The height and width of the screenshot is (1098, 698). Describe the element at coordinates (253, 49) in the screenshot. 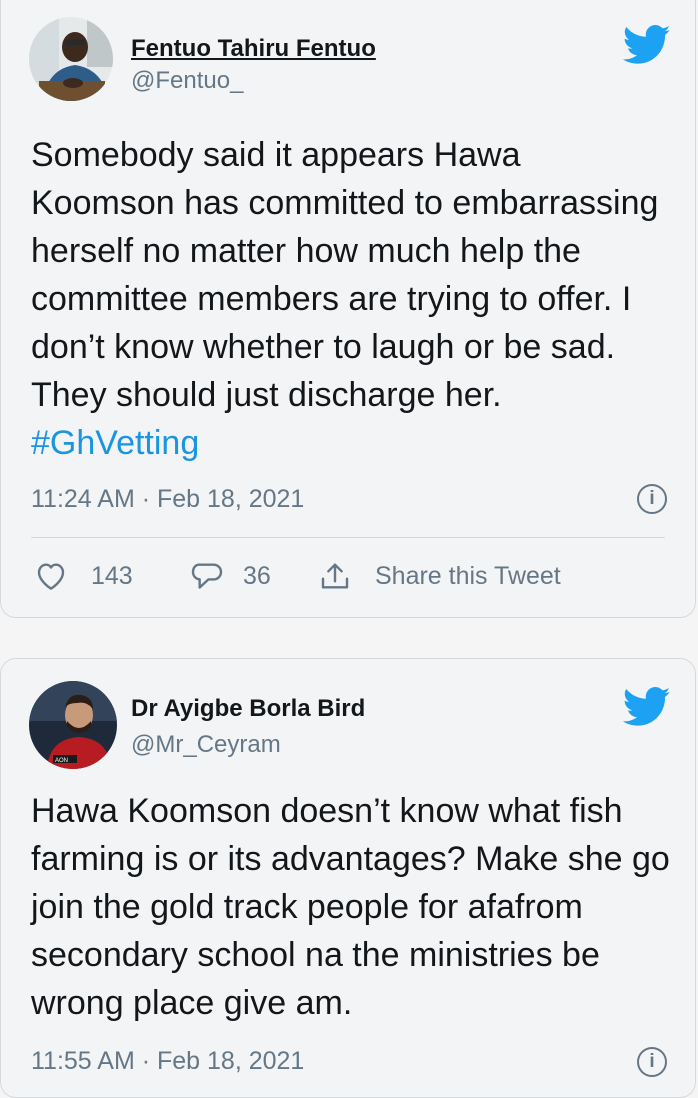

I see `display-name: Fentuo Tahiru Fentuo` at that location.